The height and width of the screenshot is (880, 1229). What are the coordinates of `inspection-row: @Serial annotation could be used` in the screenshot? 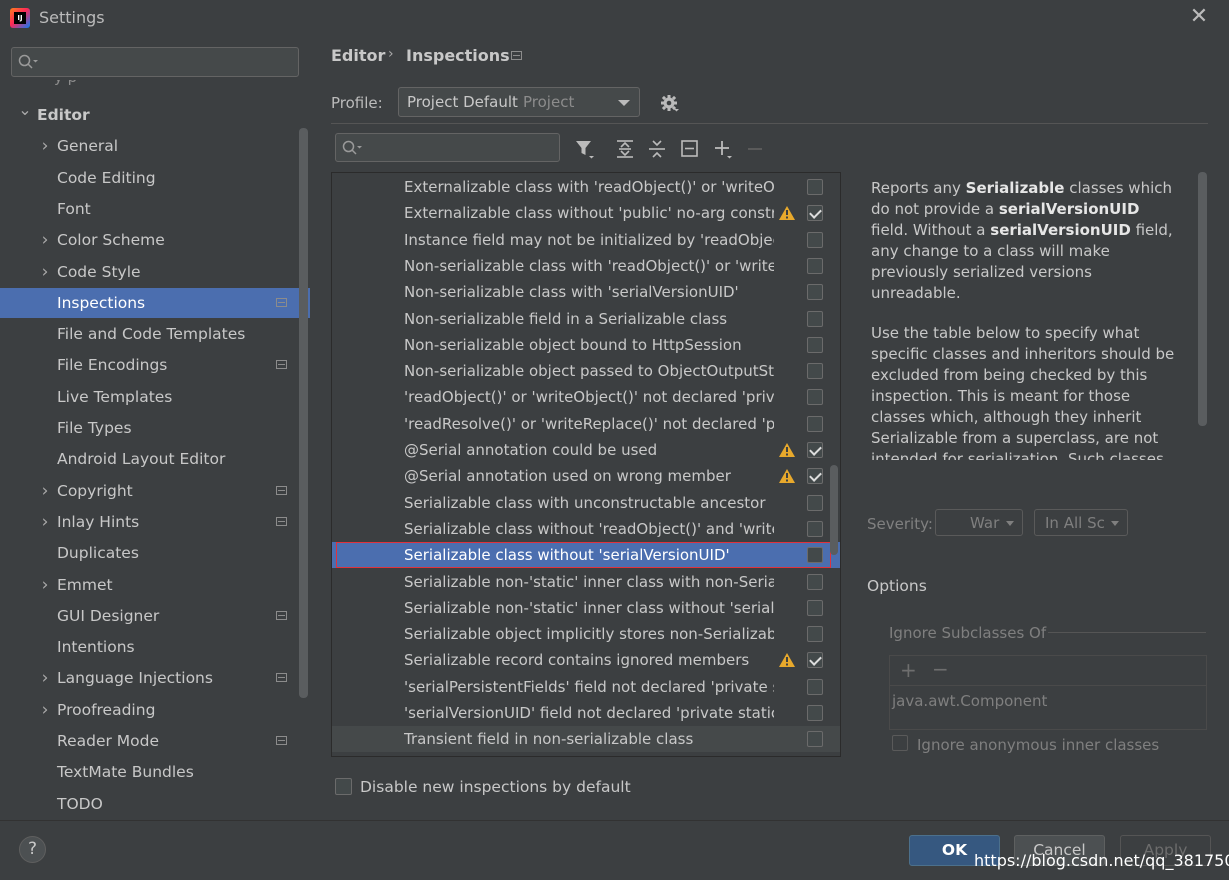 It's located at (586, 450).